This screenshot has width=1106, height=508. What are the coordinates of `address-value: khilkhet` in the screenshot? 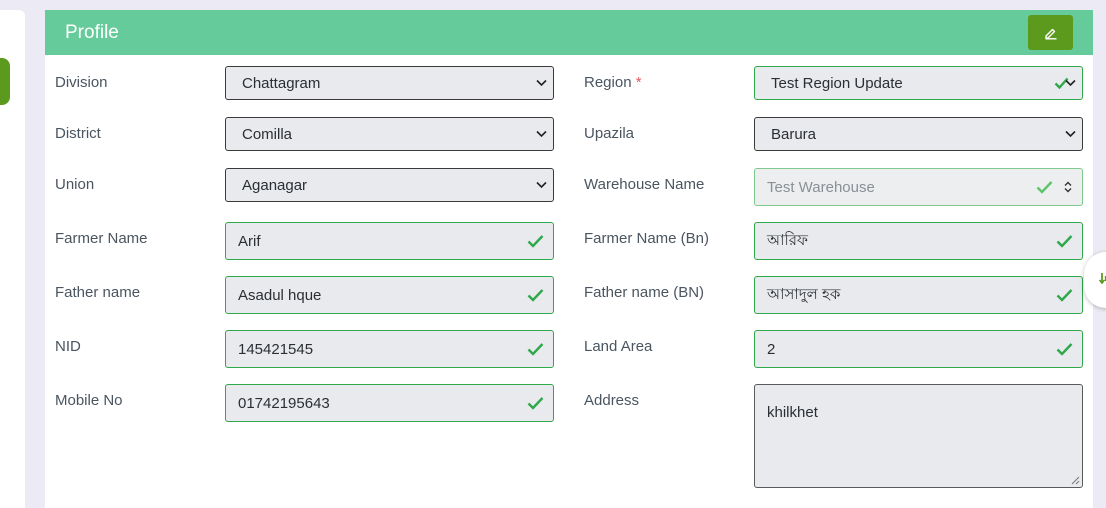 It's located at (792, 412).